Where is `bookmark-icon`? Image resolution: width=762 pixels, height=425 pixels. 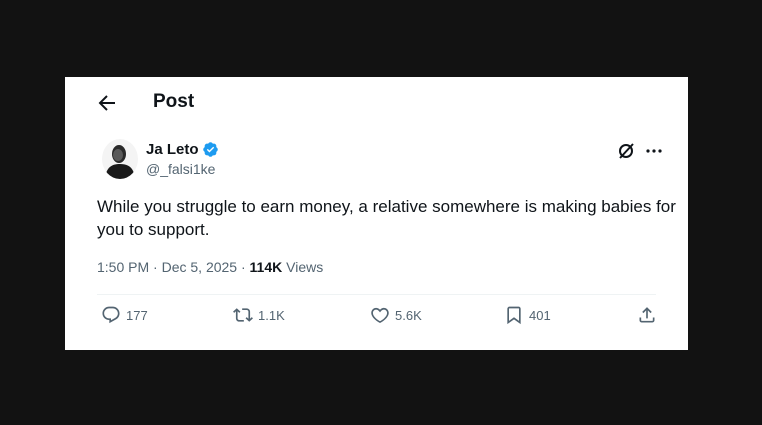
bookmark-icon is located at coordinates (514, 315).